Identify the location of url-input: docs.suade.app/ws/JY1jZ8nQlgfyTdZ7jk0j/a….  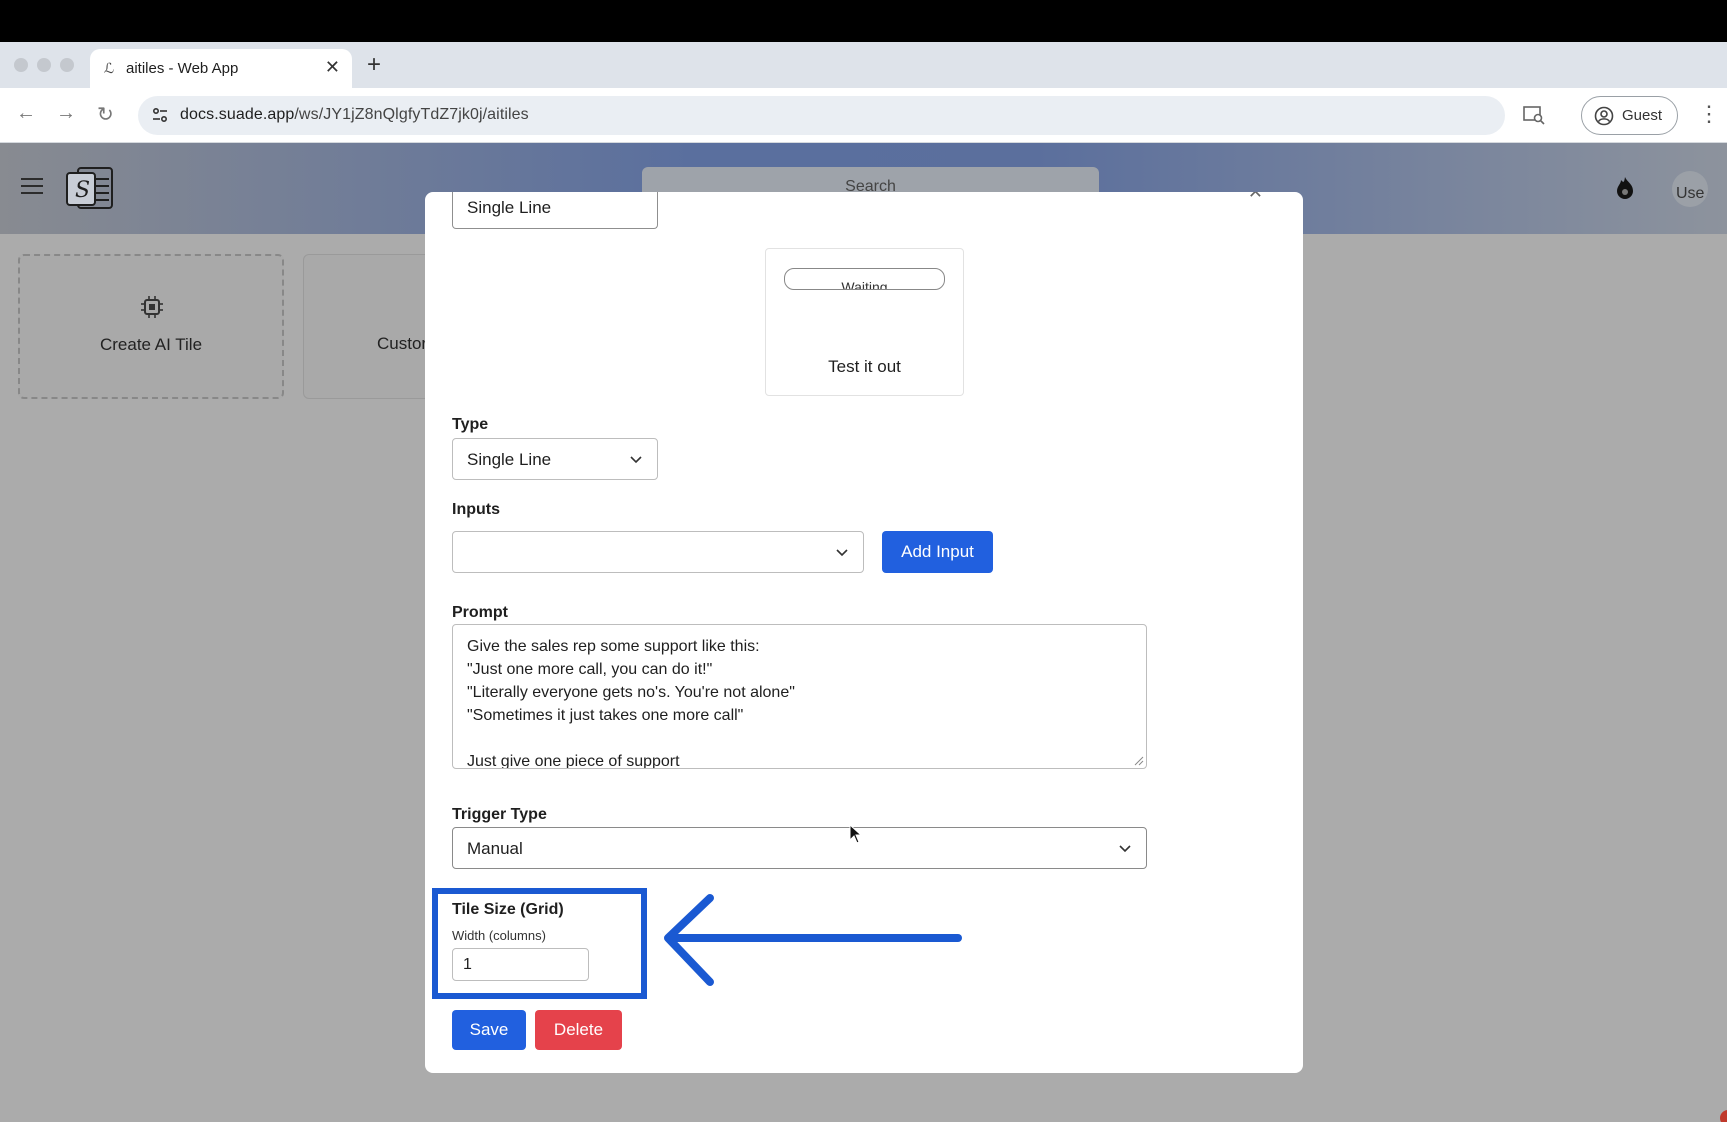
(821, 115).